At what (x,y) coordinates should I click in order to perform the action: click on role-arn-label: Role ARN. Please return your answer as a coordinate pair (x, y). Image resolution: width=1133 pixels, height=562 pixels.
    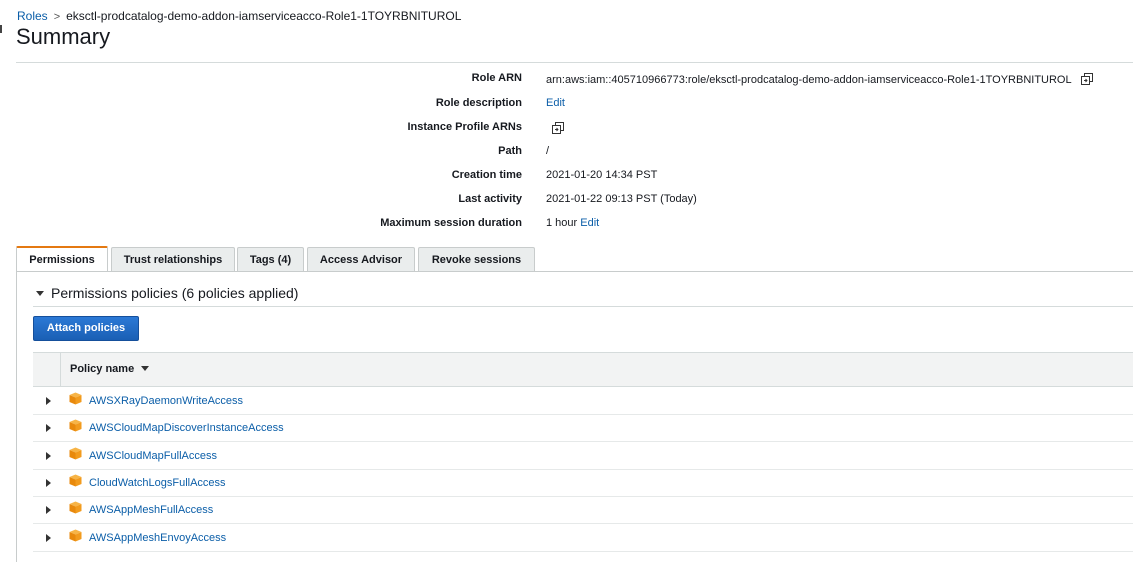
    Looking at the image, I should click on (496, 78).